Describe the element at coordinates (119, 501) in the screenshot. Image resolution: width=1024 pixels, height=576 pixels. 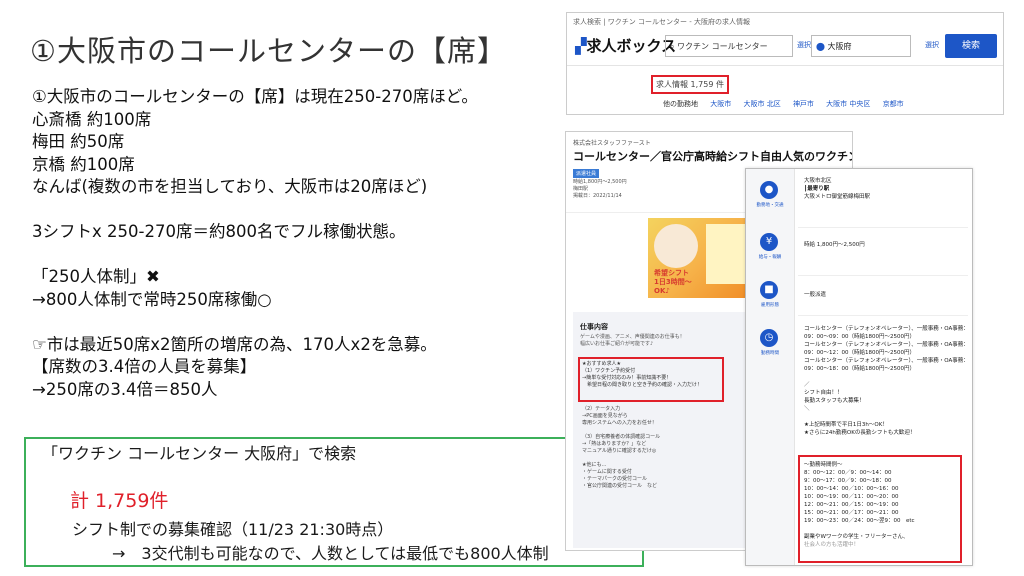
I see `search-total: 計 1,759件` at that location.